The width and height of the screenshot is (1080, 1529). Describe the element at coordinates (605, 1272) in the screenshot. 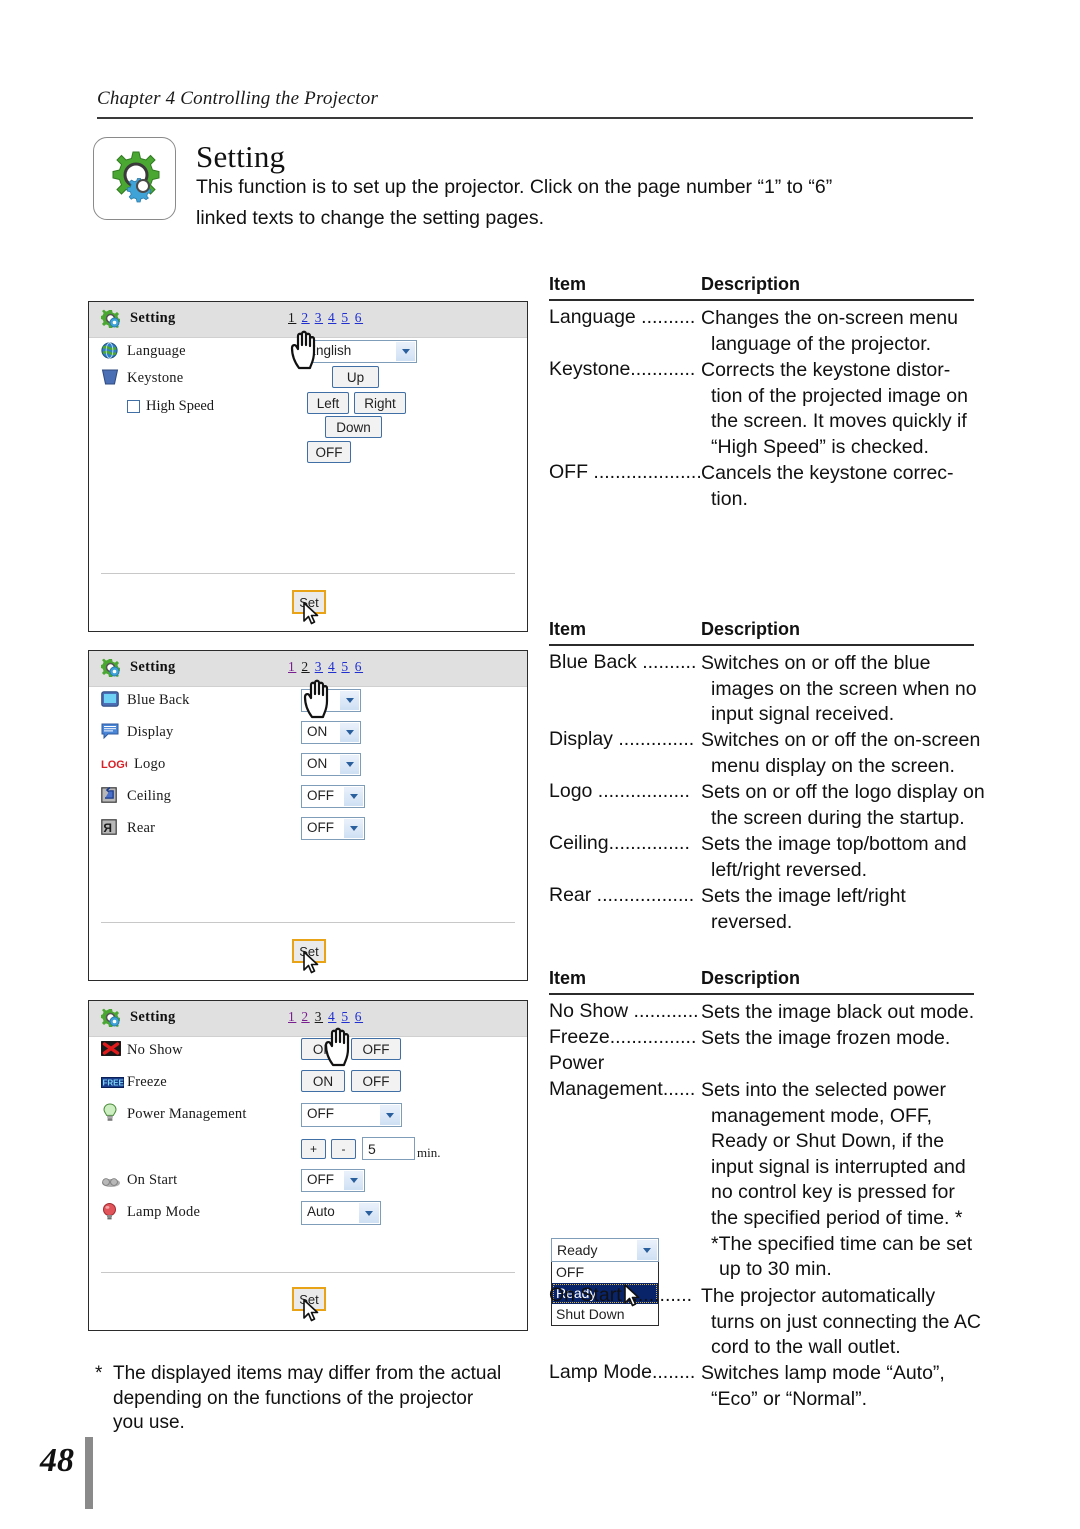

I see `option-off: OFF` at that location.